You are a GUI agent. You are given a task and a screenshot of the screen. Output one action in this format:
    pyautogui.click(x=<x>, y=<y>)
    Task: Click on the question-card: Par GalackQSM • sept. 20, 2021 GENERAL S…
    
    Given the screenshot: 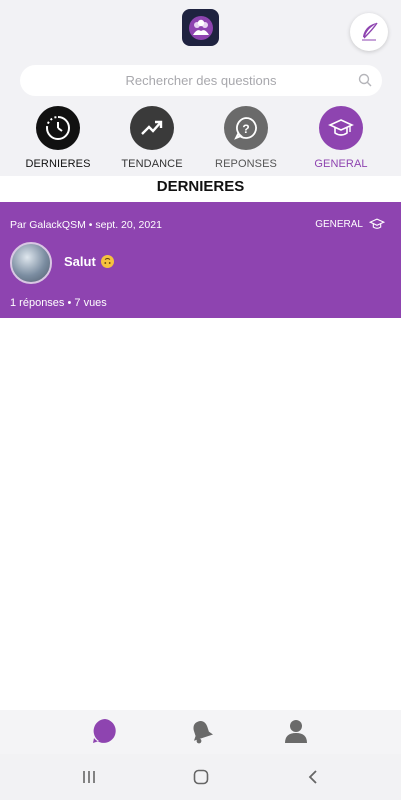 What is the action you would take?
    pyautogui.click(x=200, y=260)
    